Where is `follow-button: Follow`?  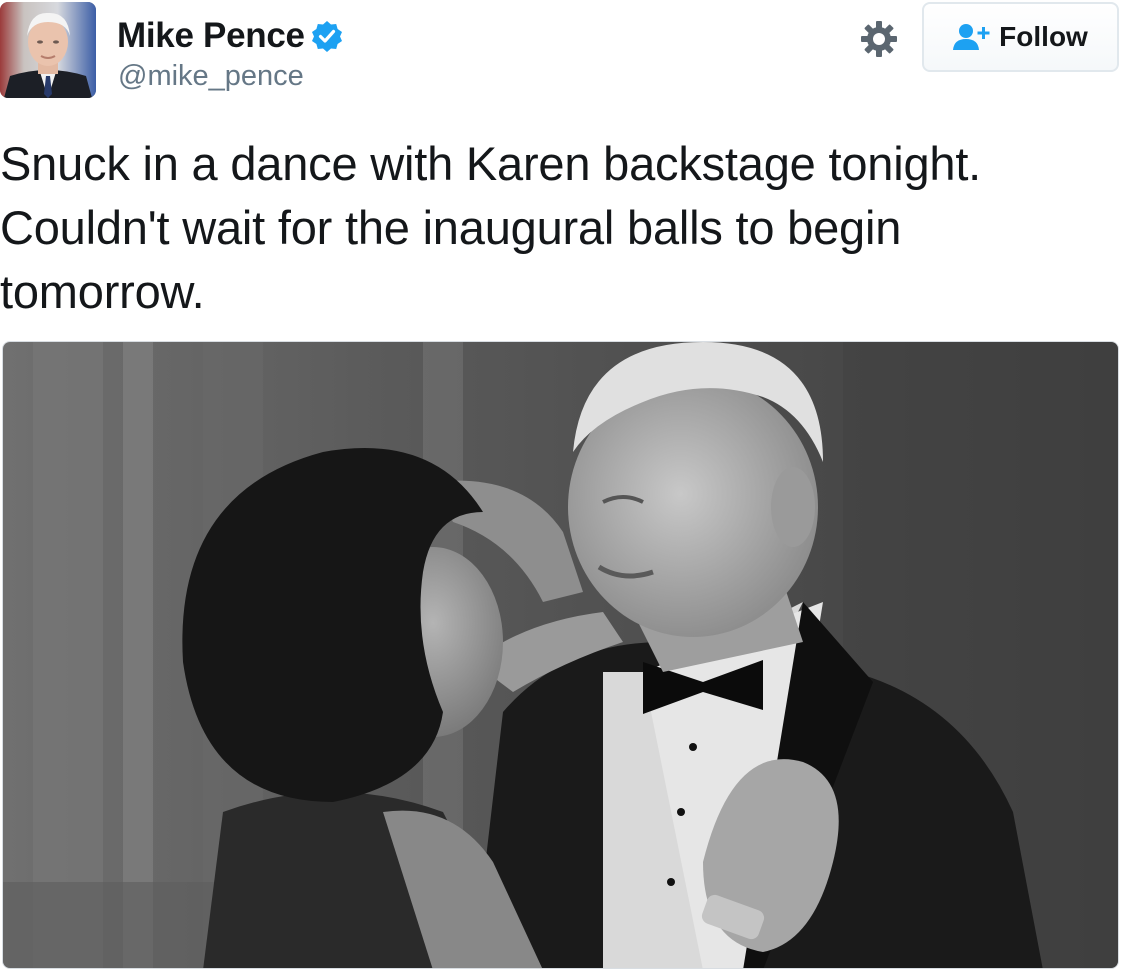 follow-button: Follow is located at coordinates (1020, 37).